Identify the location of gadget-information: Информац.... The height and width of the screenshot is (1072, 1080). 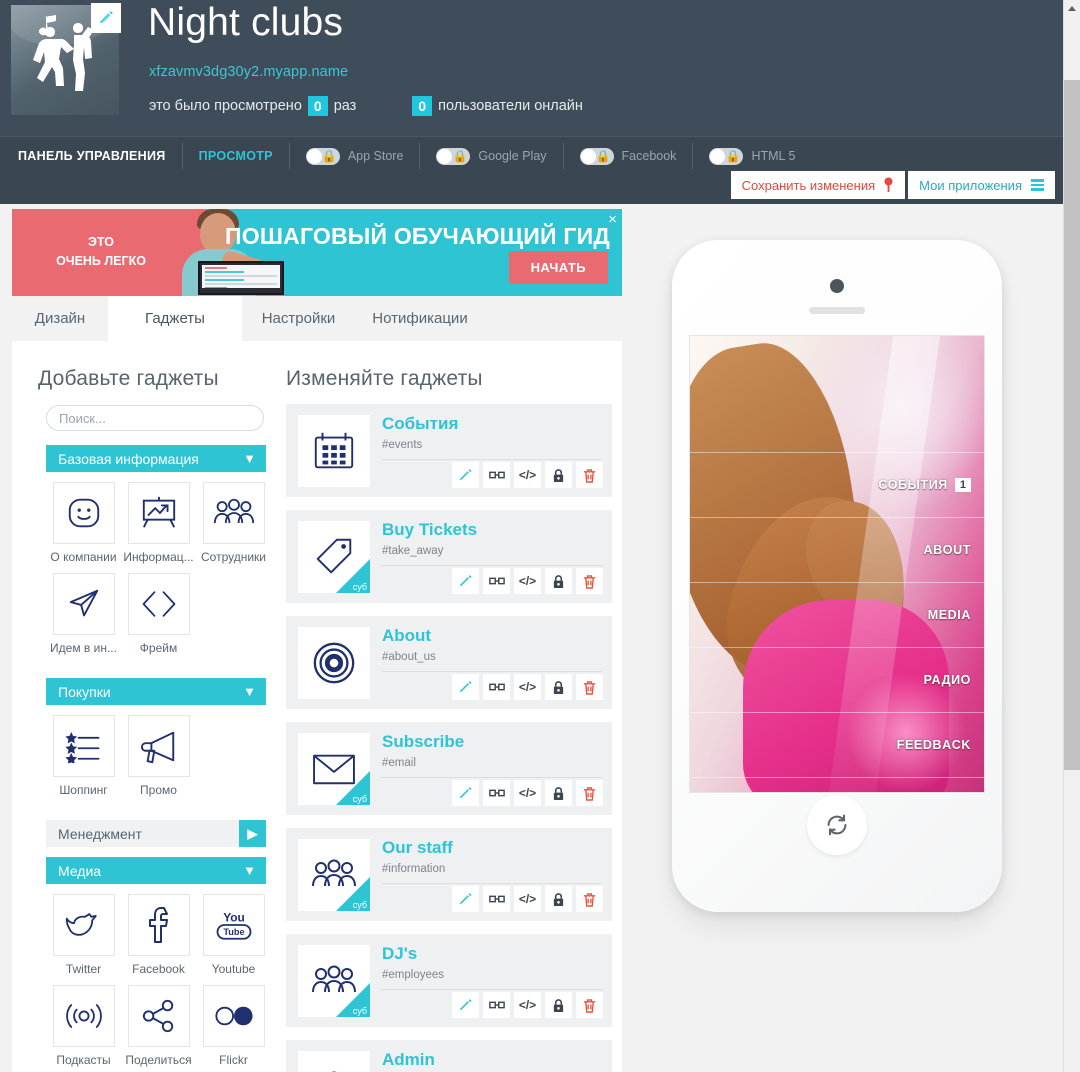
(158, 523).